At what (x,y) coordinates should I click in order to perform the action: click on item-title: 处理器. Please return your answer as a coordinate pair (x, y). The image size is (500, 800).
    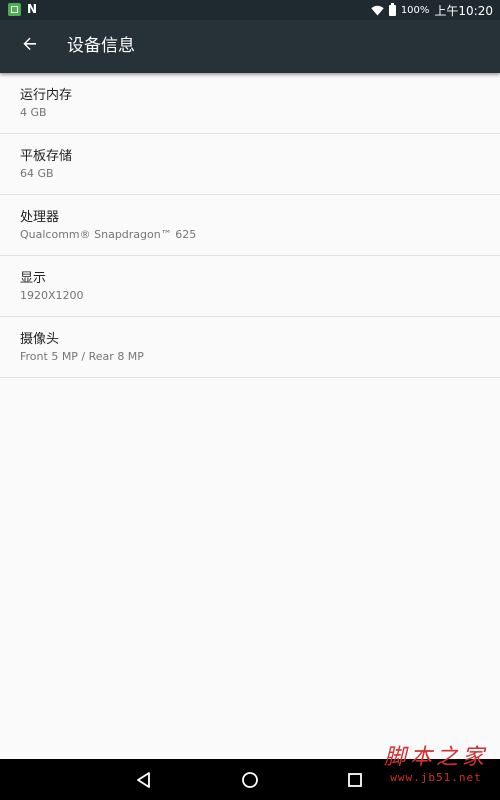
    Looking at the image, I should click on (40, 217).